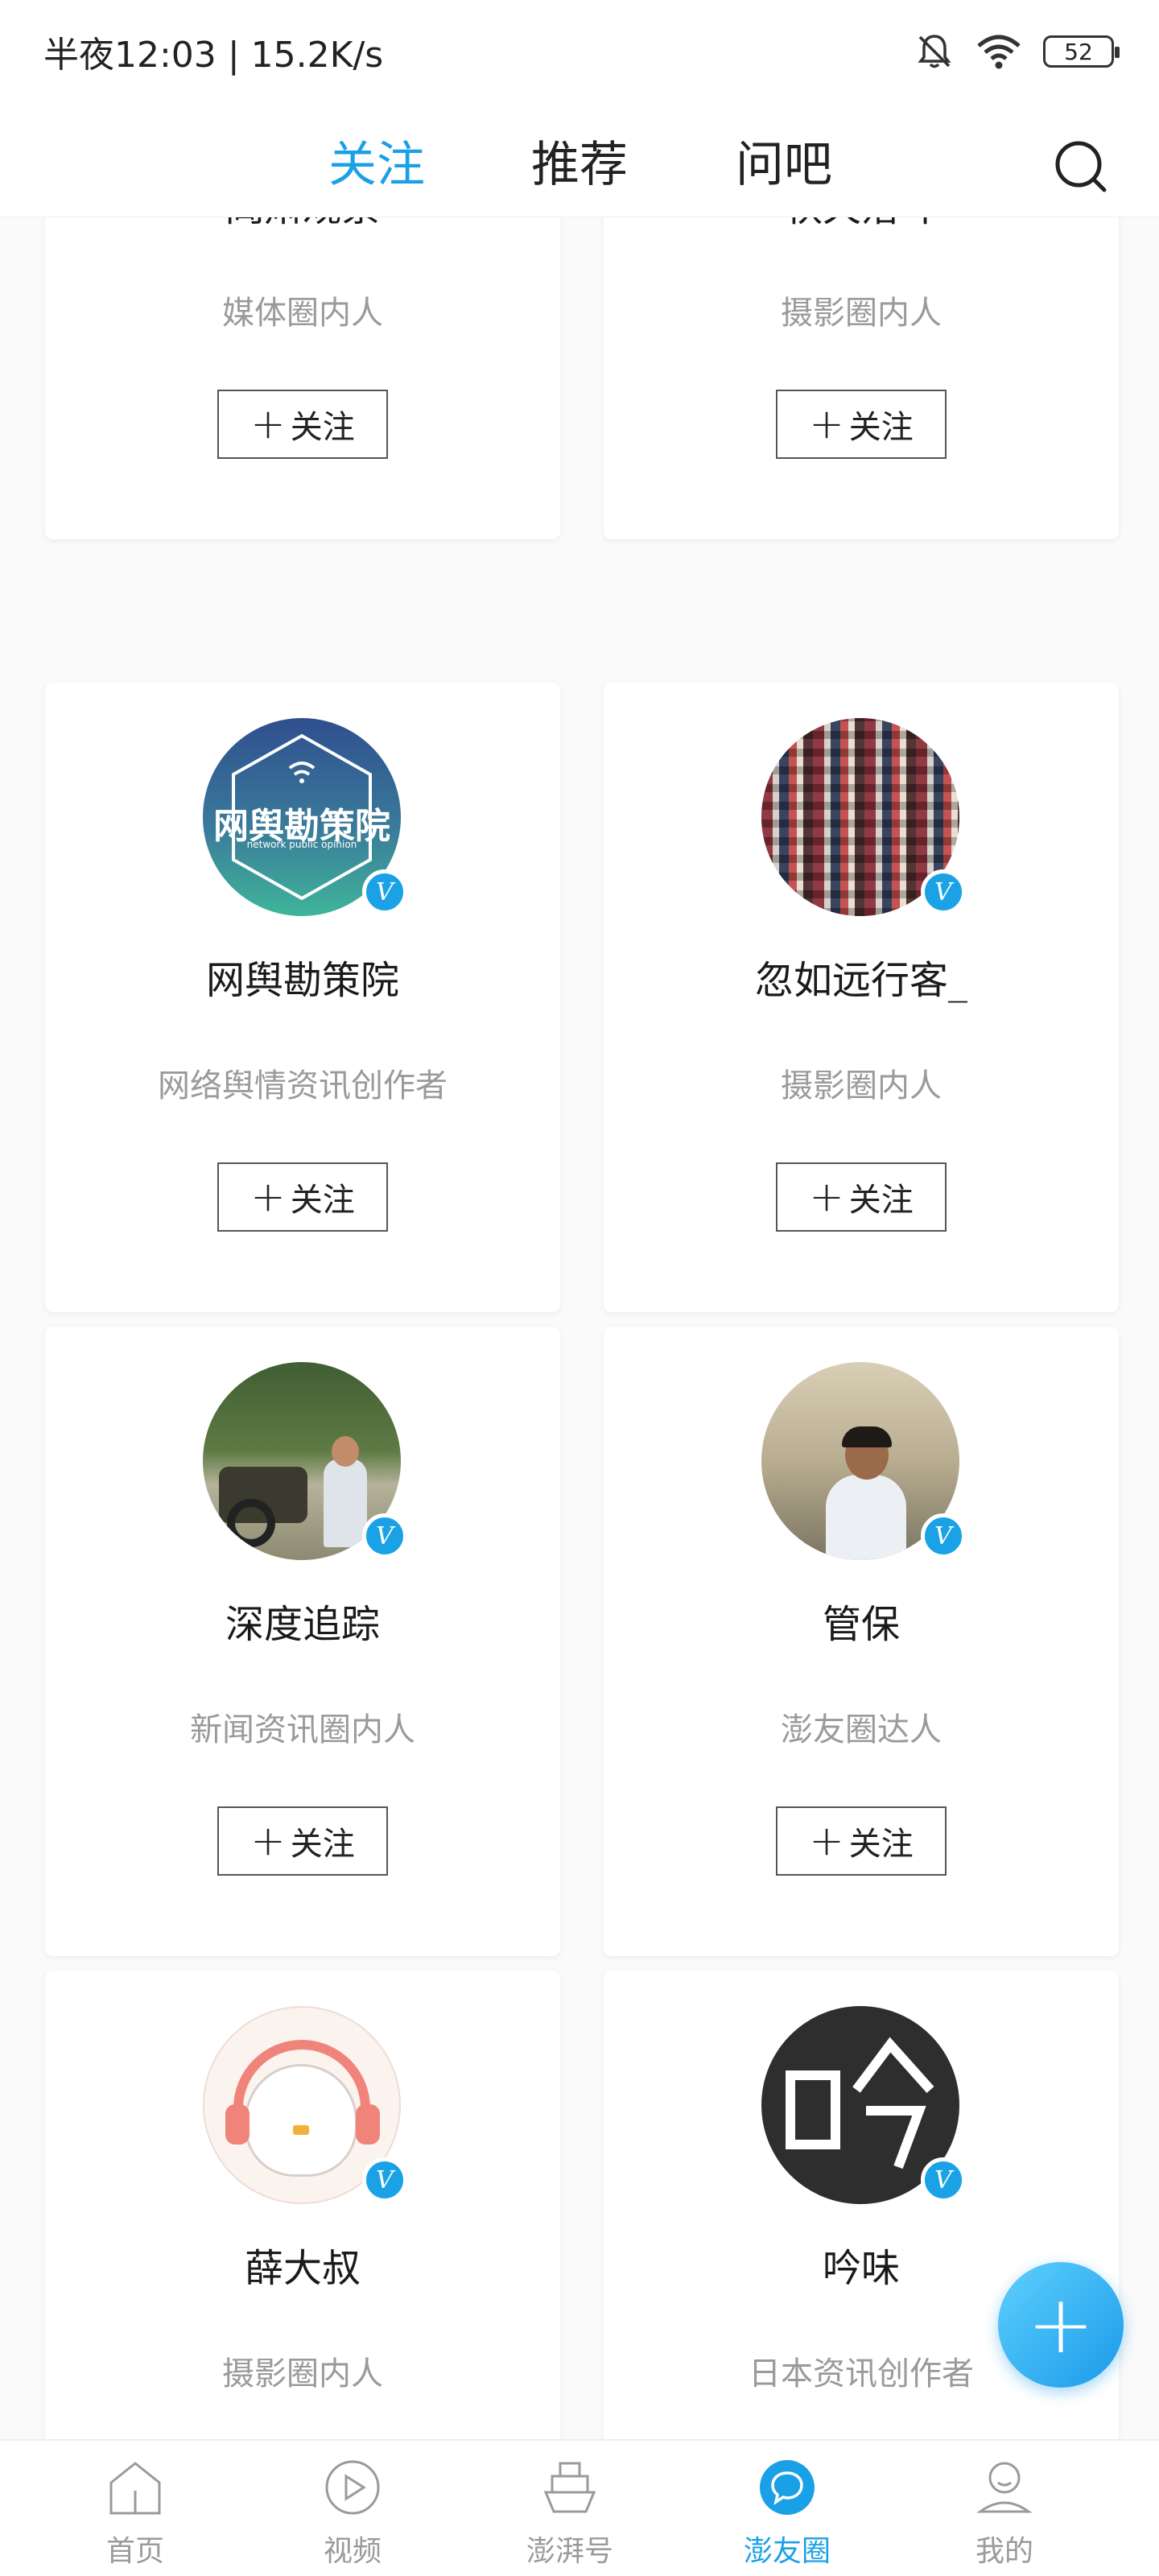 The image size is (1159, 2576). I want to click on nav-mine: 我的, so click(1004, 2508).